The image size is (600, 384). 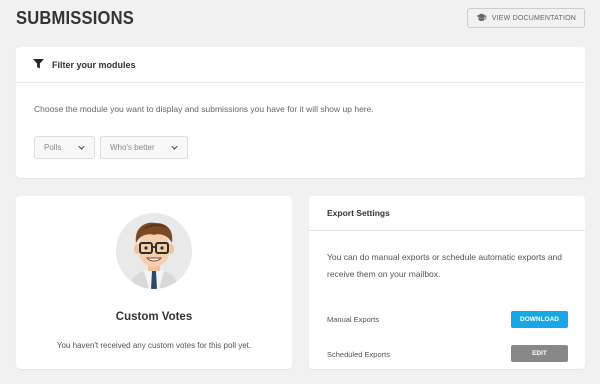 What do you see at coordinates (539, 353) in the screenshot?
I see `edit-button: EDIT` at bounding box center [539, 353].